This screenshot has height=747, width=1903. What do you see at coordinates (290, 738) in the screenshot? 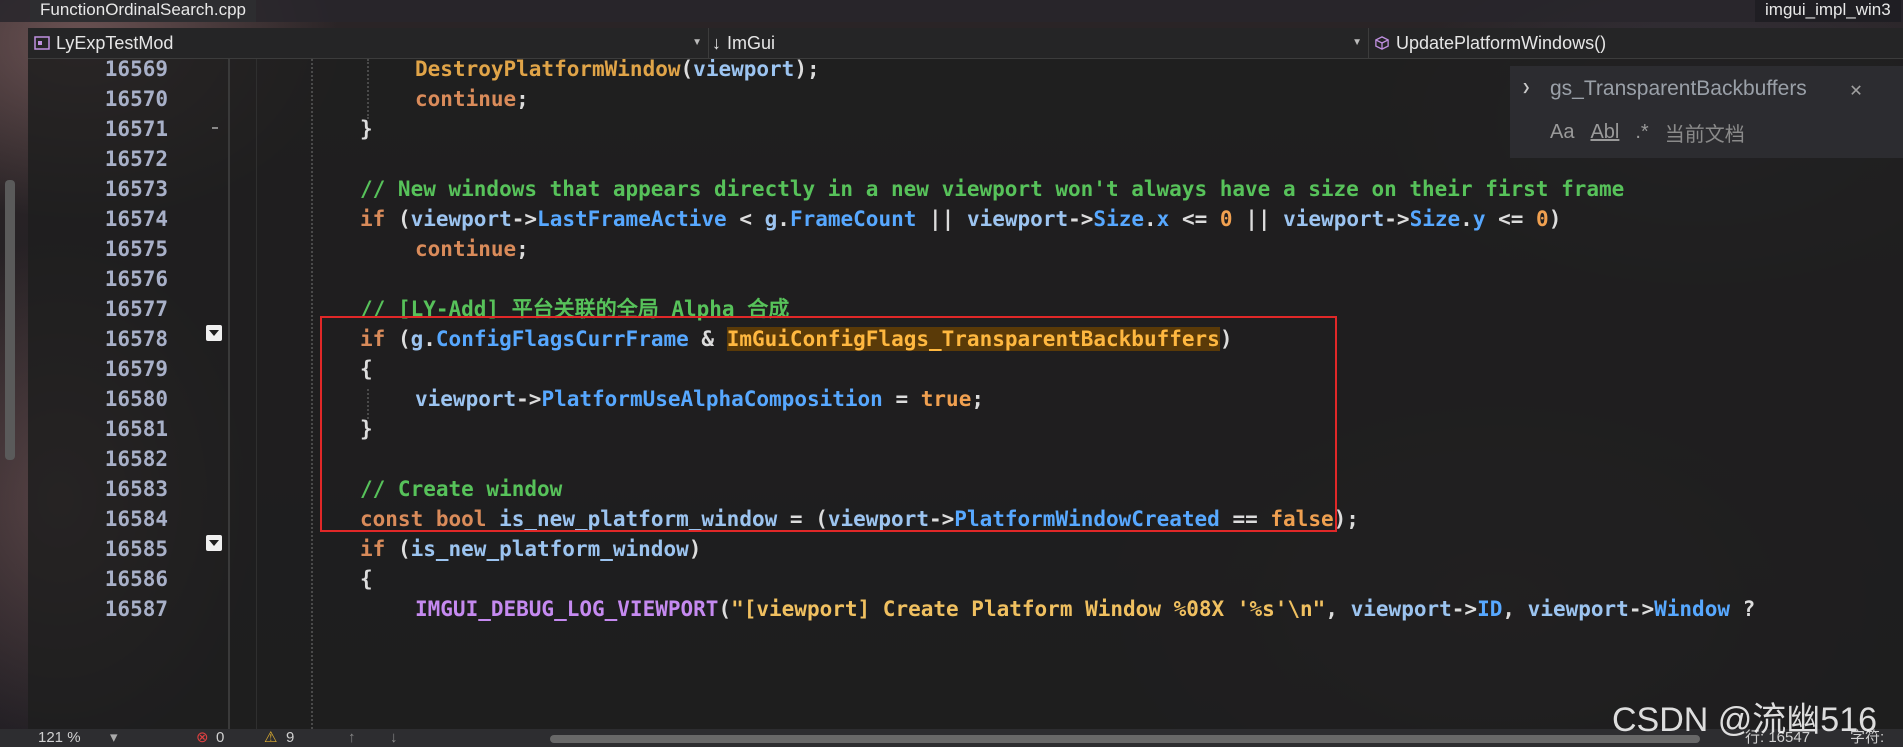
I see `warning-count: 9` at bounding box center [290, 738].